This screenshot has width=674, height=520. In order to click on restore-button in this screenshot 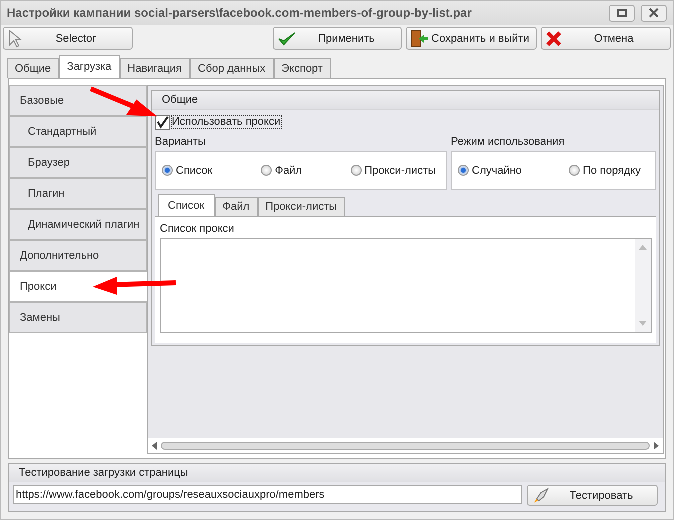, I will do `click(622, 13)`.